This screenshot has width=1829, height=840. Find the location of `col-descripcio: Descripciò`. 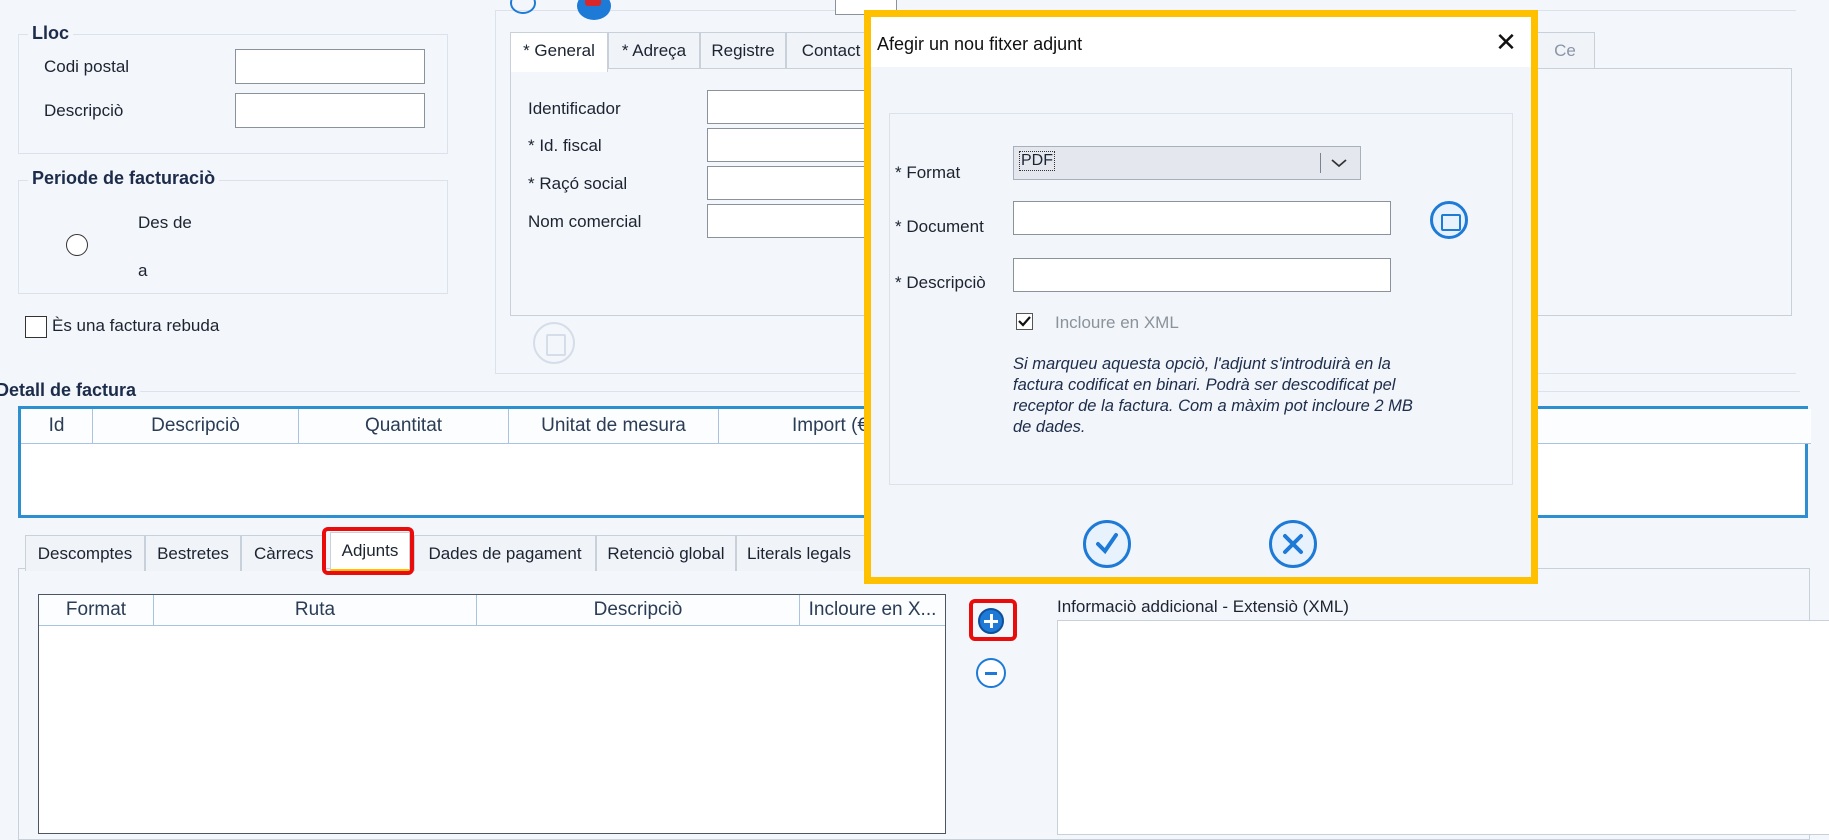

col-descripcio: Descripciò is located at coordinates (196, 426).